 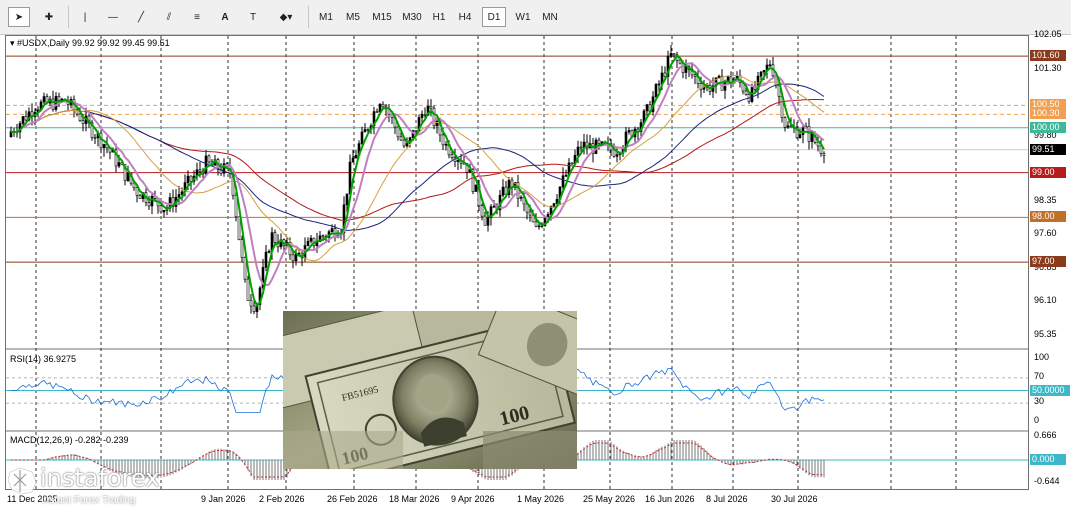 What do you see at coordinates (282, 499) in the screenshot?
I see `time-axis-label: 2 Feb 2026` at bounding box center [282, 499].